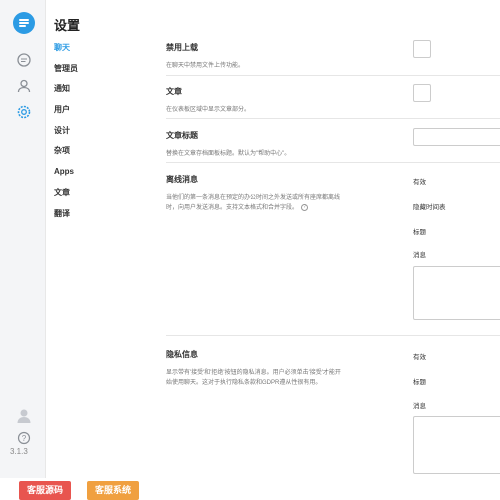  What do you see at coordinates (419, 232) in the screenshot?
I see `offline-title-label: 标题` at bounding box center [419, 232].